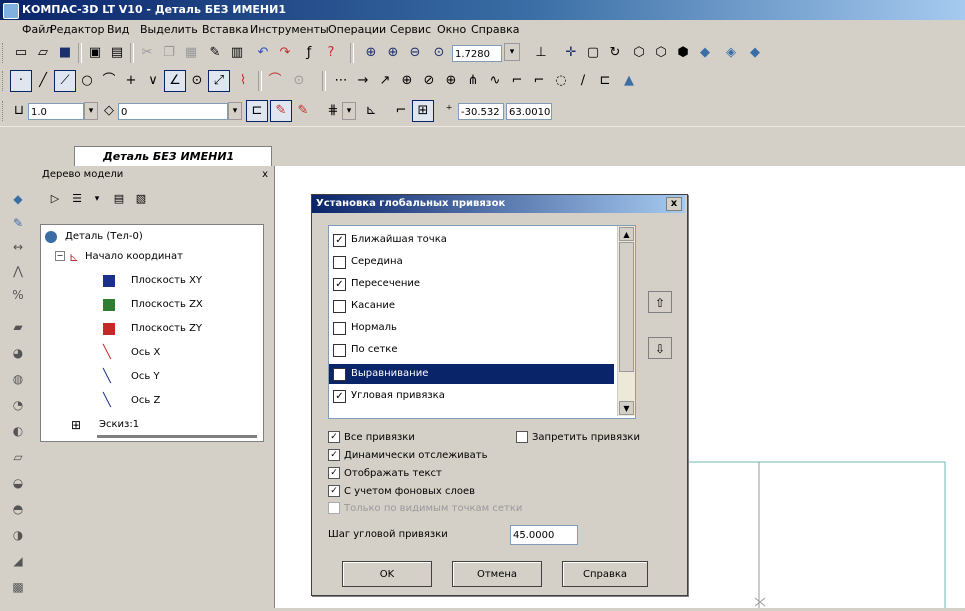 The image size is (965, 611). Describe the element at coordinates (173, 111) in the screenshot. I see `layer-field: 0` at that location.